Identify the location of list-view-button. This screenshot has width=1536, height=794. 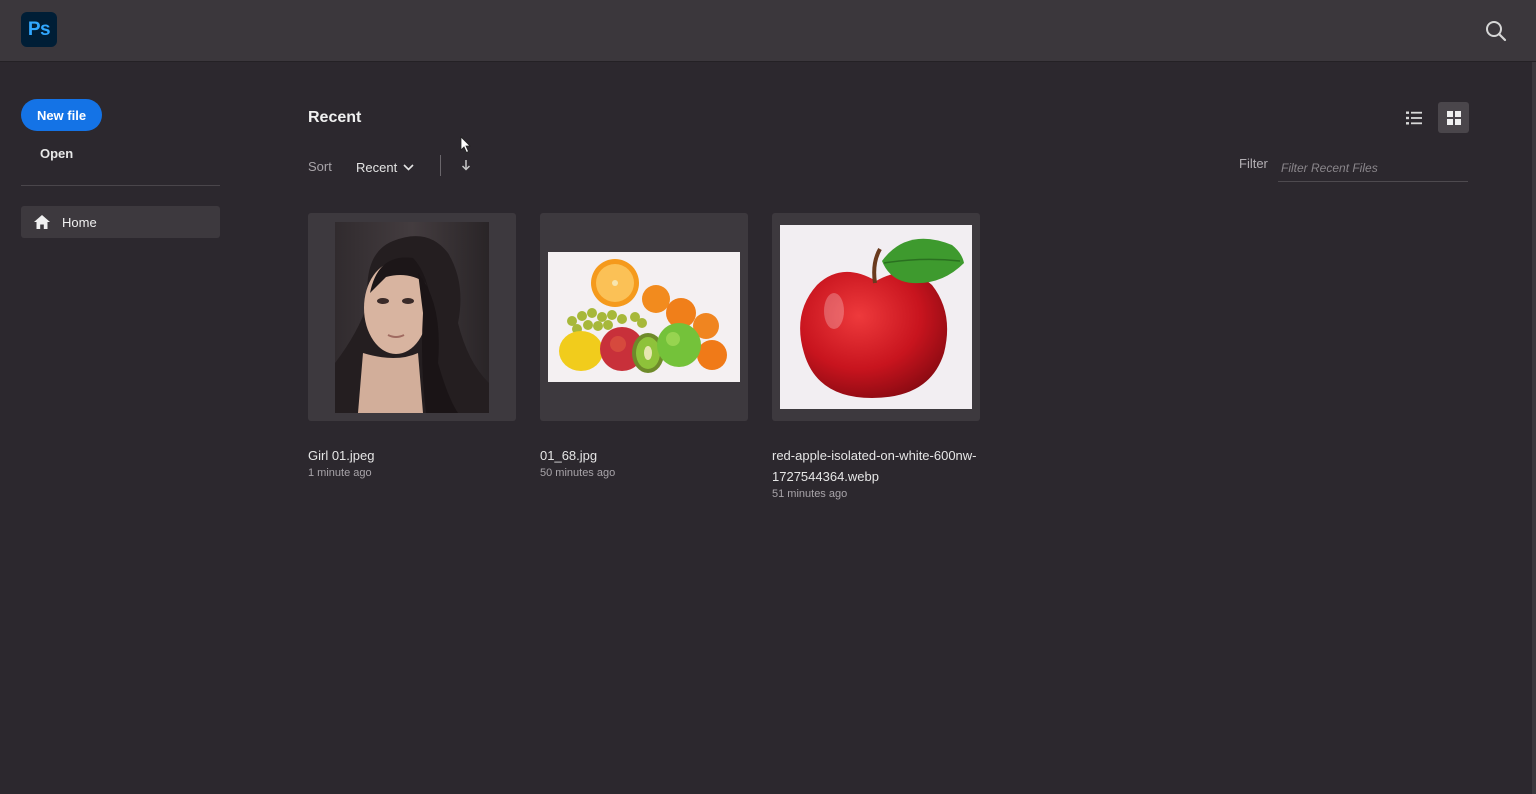
(1413, 117).